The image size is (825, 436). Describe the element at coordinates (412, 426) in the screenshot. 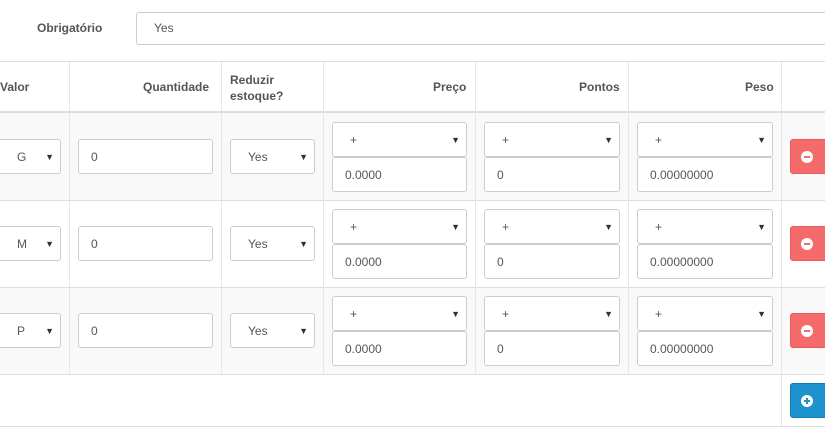

I see `table-bottom-border` at that location.